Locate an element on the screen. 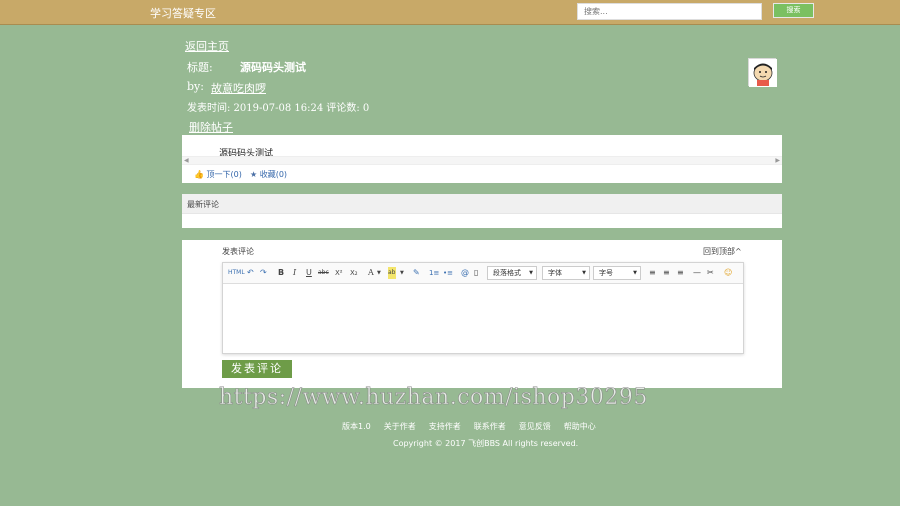  font-family-value: 字体 is located at coordinates (555, 273).